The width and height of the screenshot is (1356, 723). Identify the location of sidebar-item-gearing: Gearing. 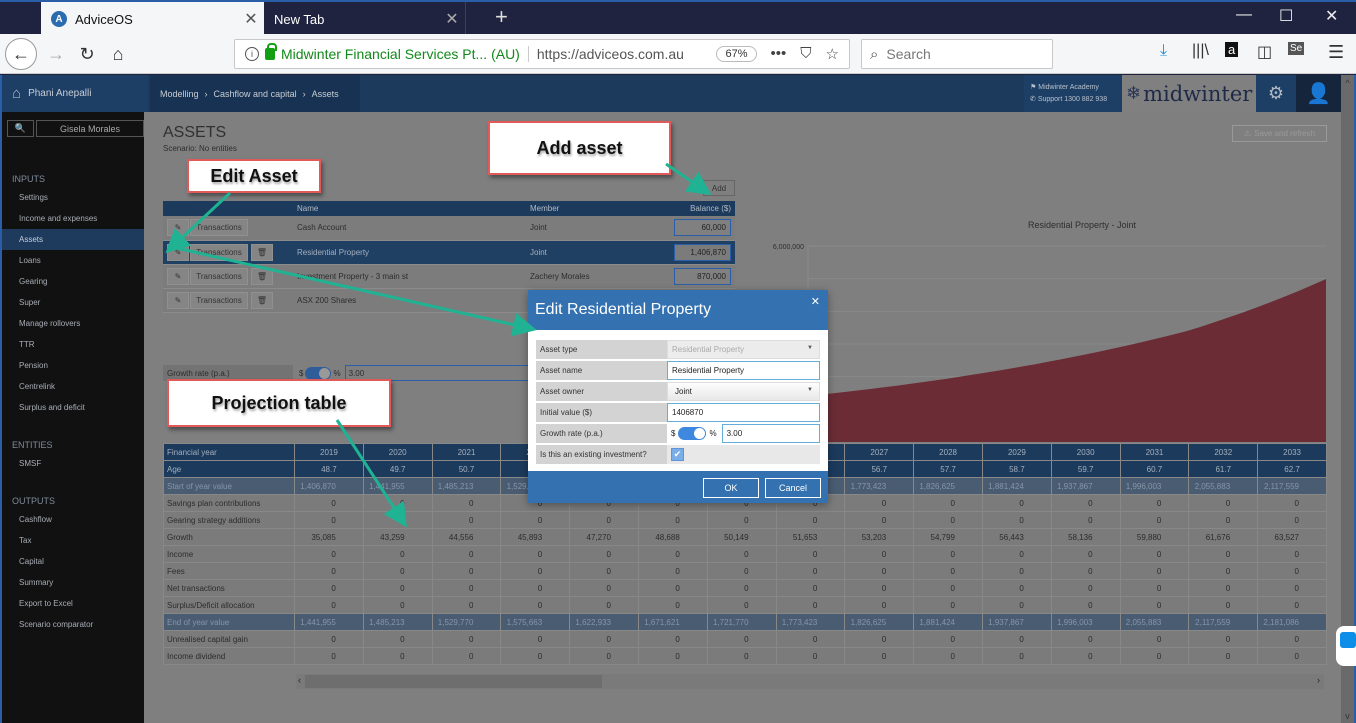
(73, 281).